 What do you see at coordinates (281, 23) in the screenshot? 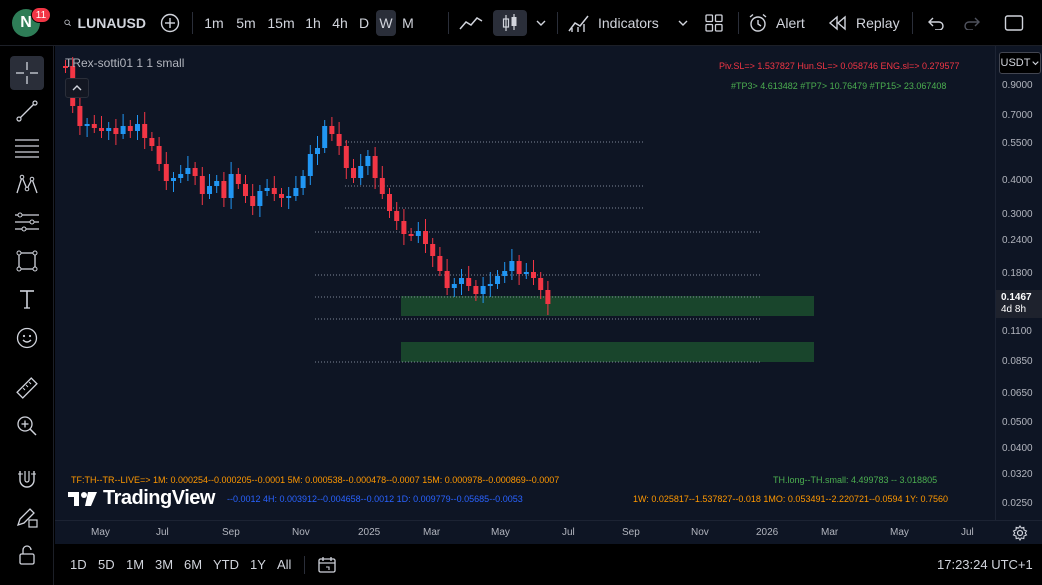
I see `interval-15m: 15m` at bounding box center [281, 23].